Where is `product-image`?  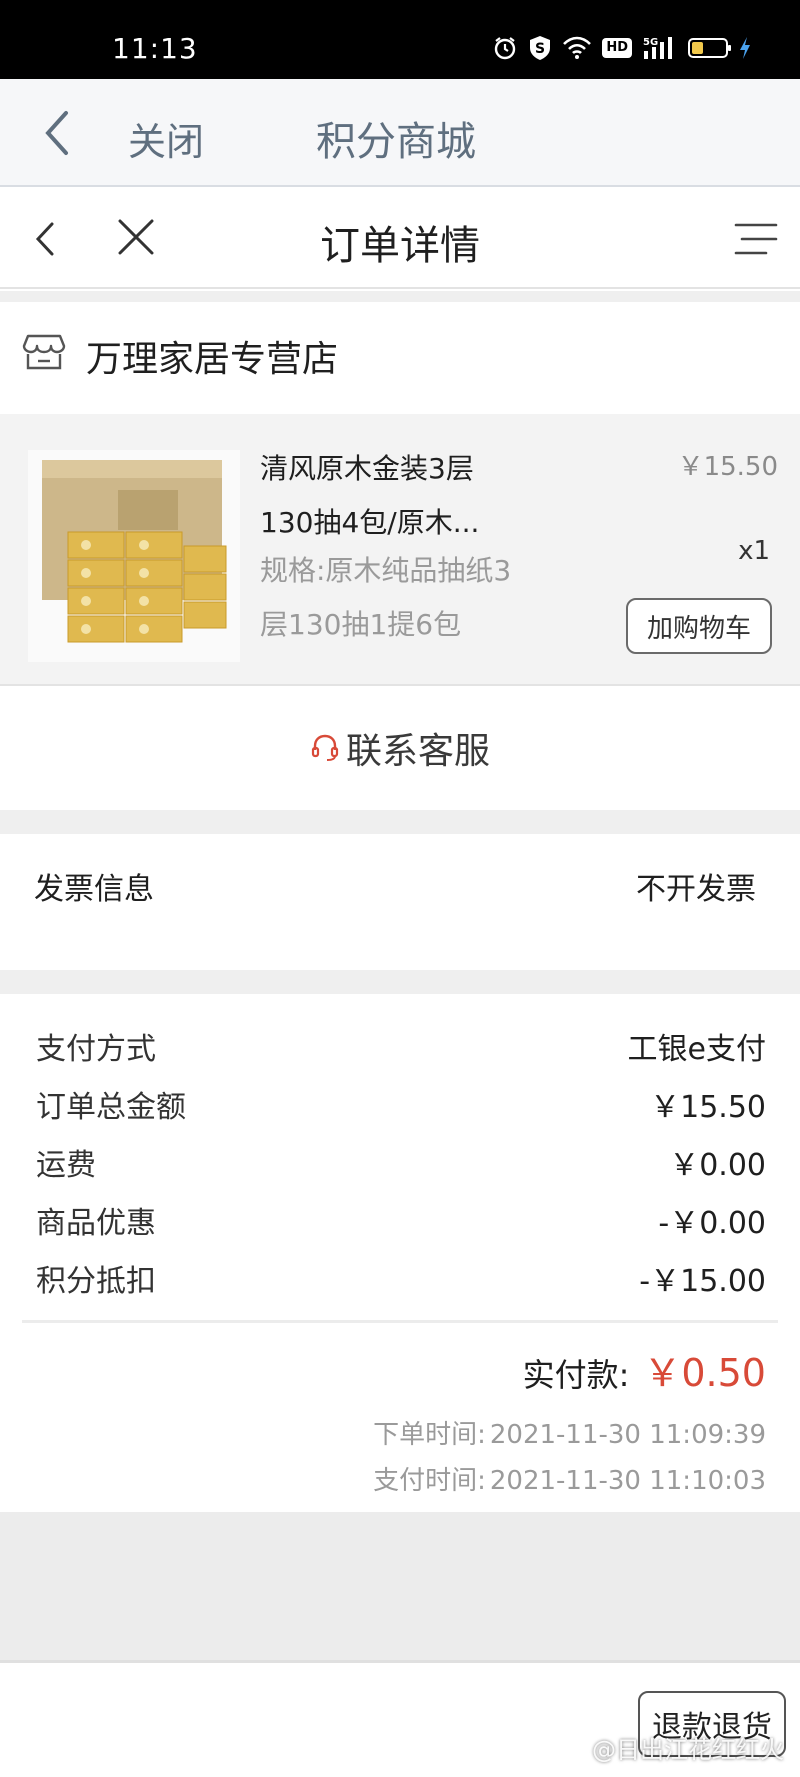
product-image is located at coordinates (134, 556).